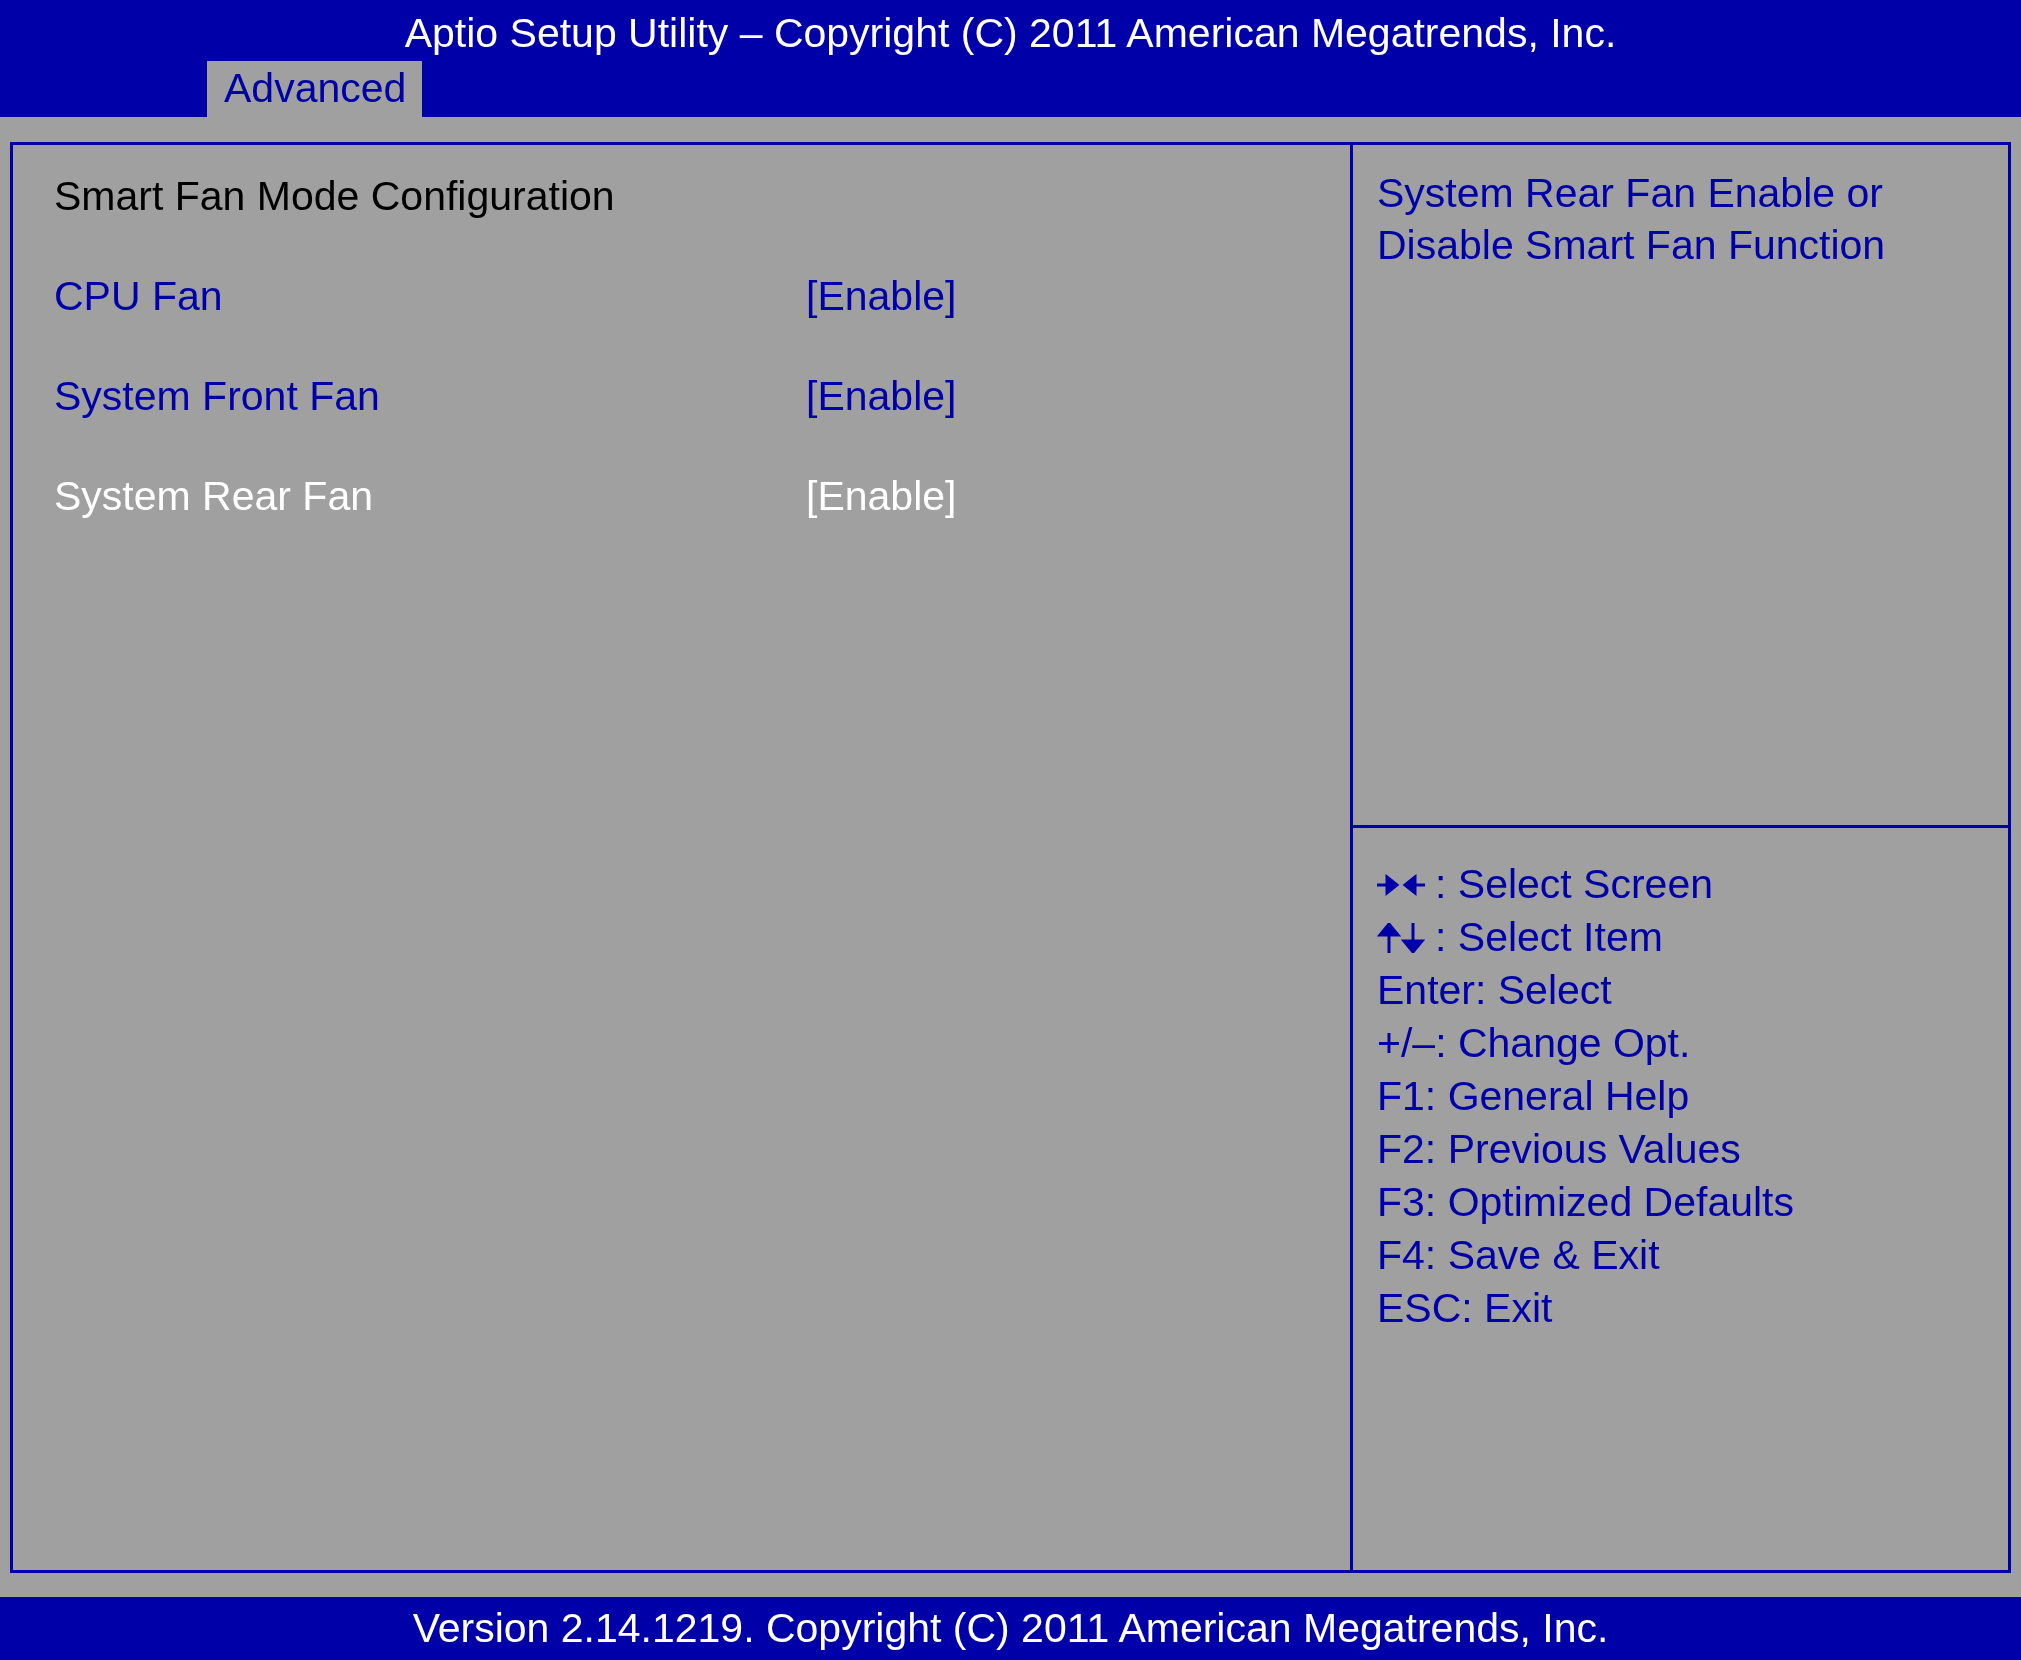 The image size is (2021, 1660). Describe the element at coordinates (430, 296) in the screenshot. I see `setting-label: CPU Fan` at that location.